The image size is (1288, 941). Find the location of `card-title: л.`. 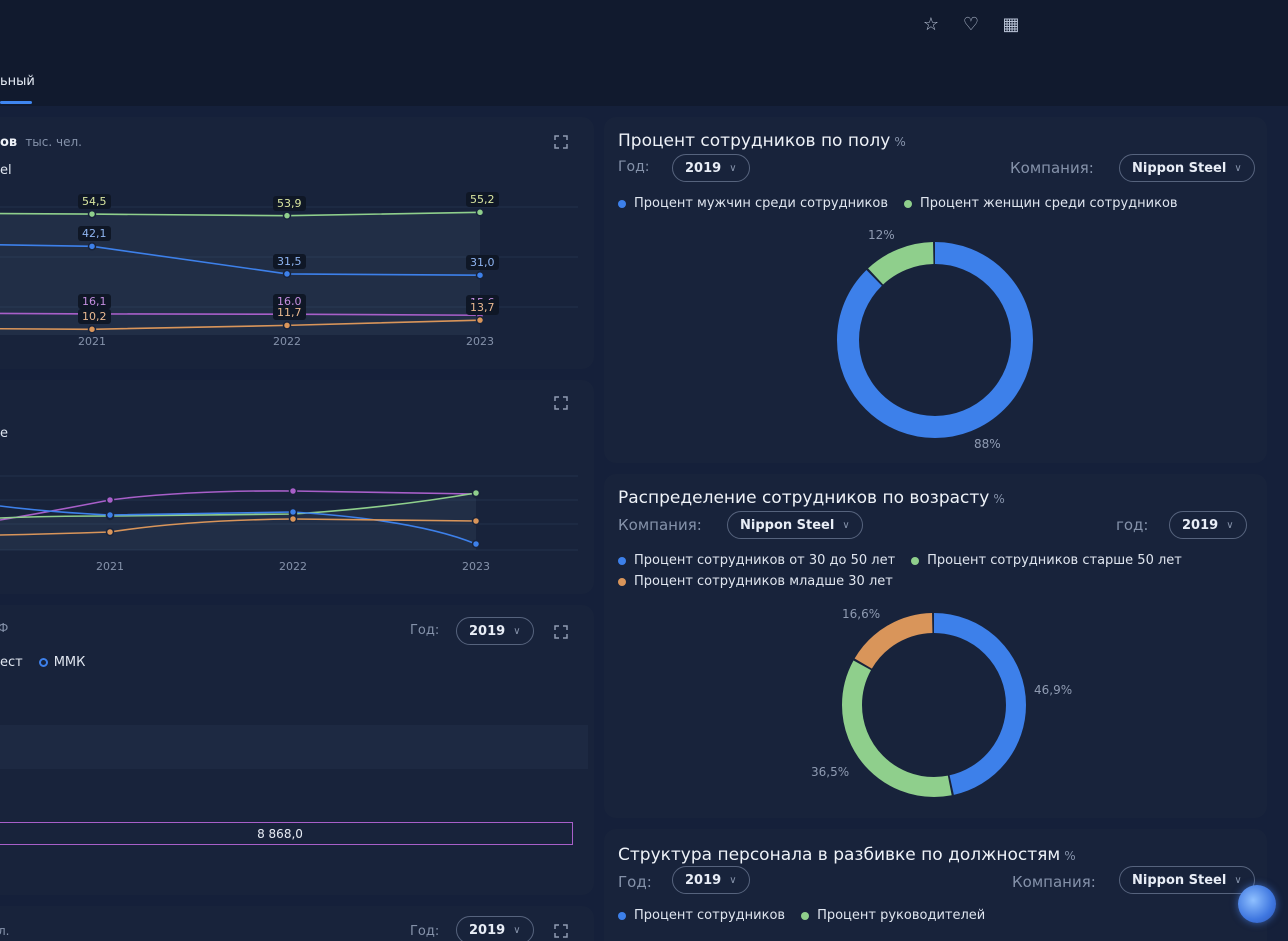

card-title: л. is located at coordinates (5, 931).